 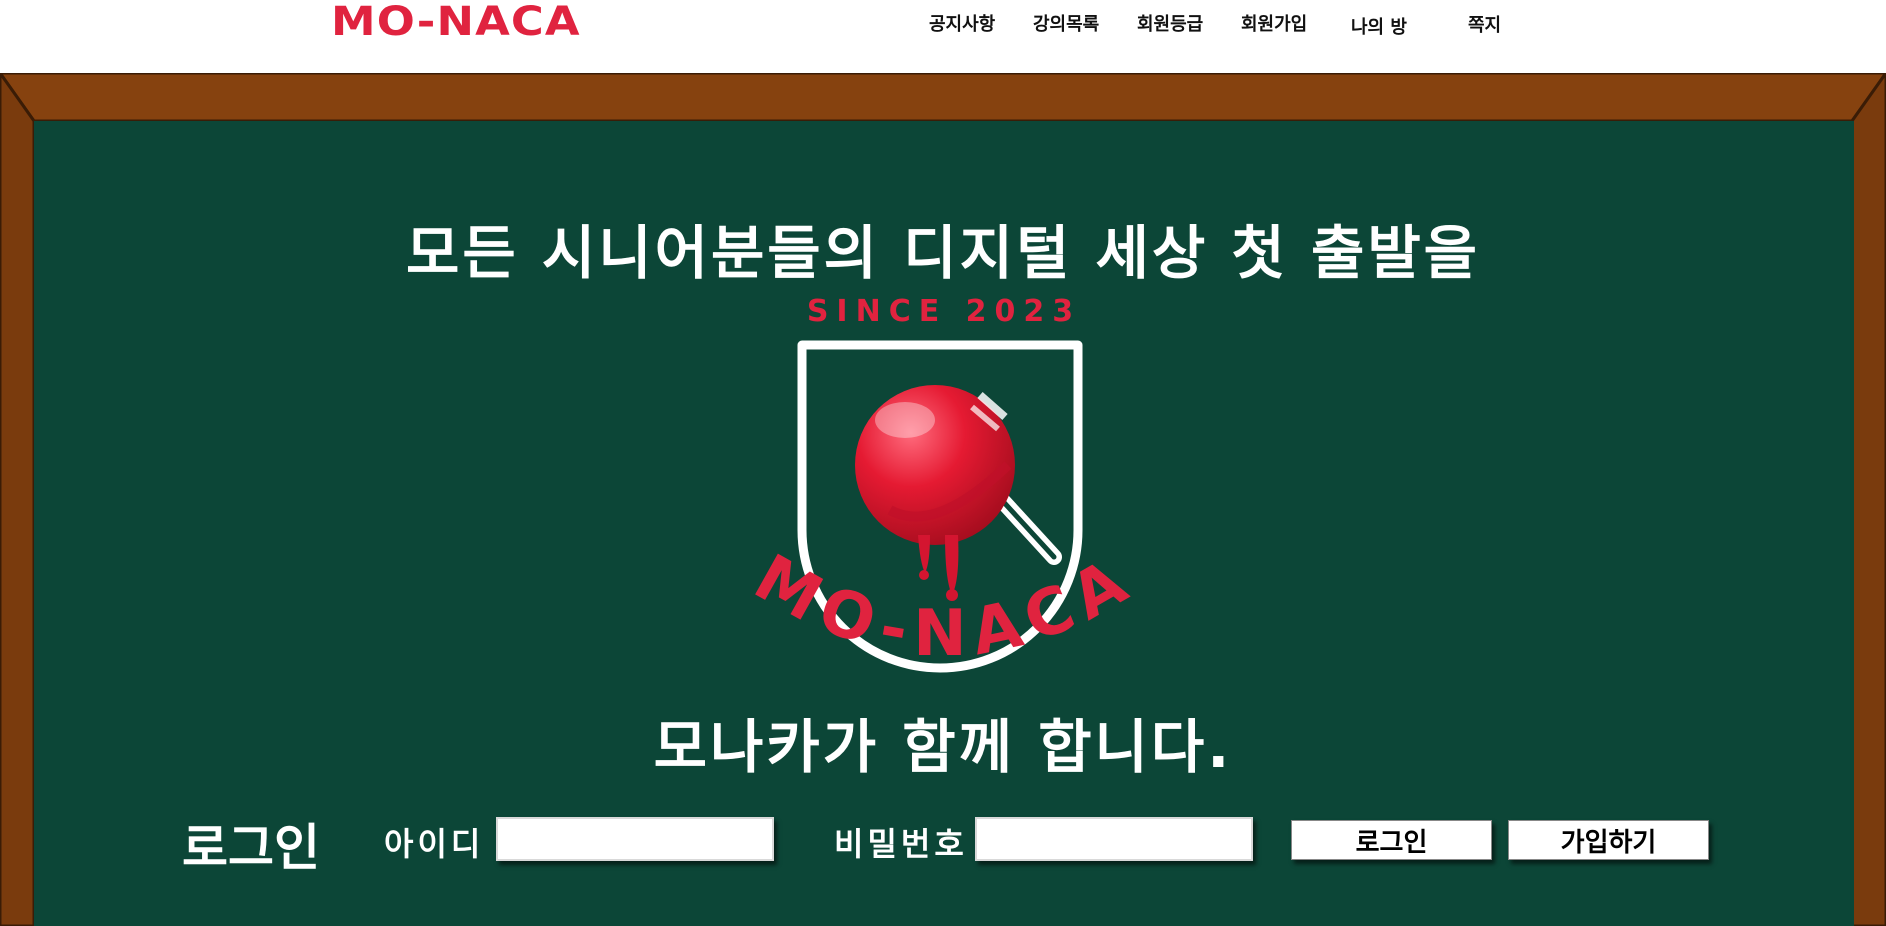 What do you see at coordinates (943, 747) in the screenshot?
I see `hero-headline-line2: 모나카가 함께 합니다.` at bounding box center [943, 747].